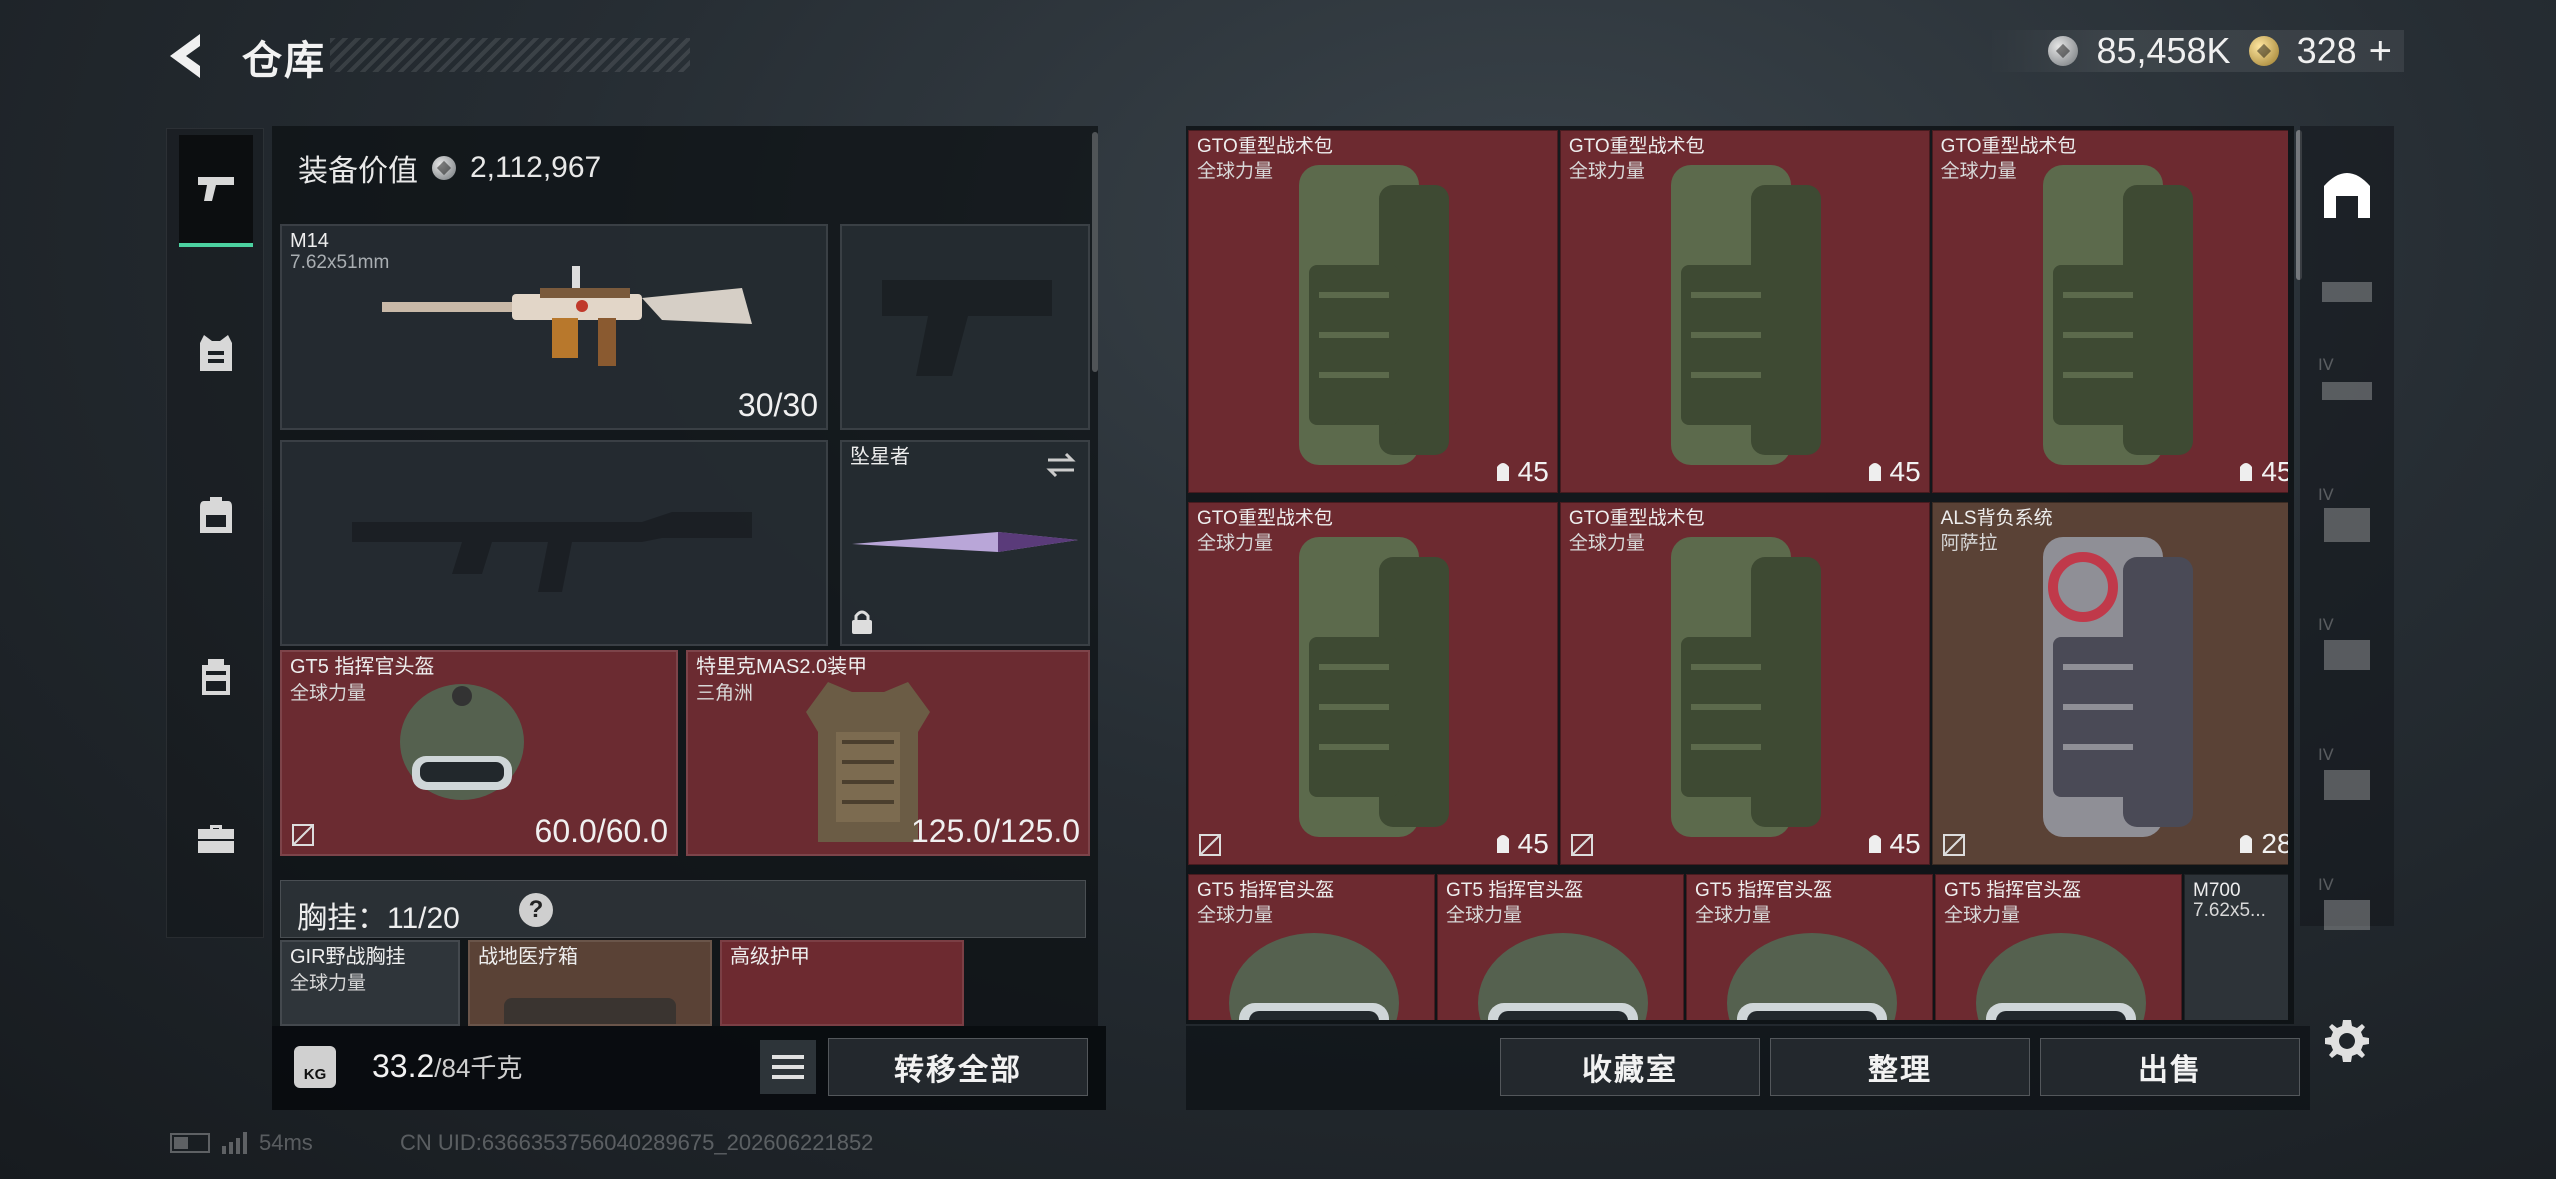  Describe the element at coordinates (370, 983) in the screenshot. I see `chest-item-rig: GIR野战胸挂 全球力量` at that location.